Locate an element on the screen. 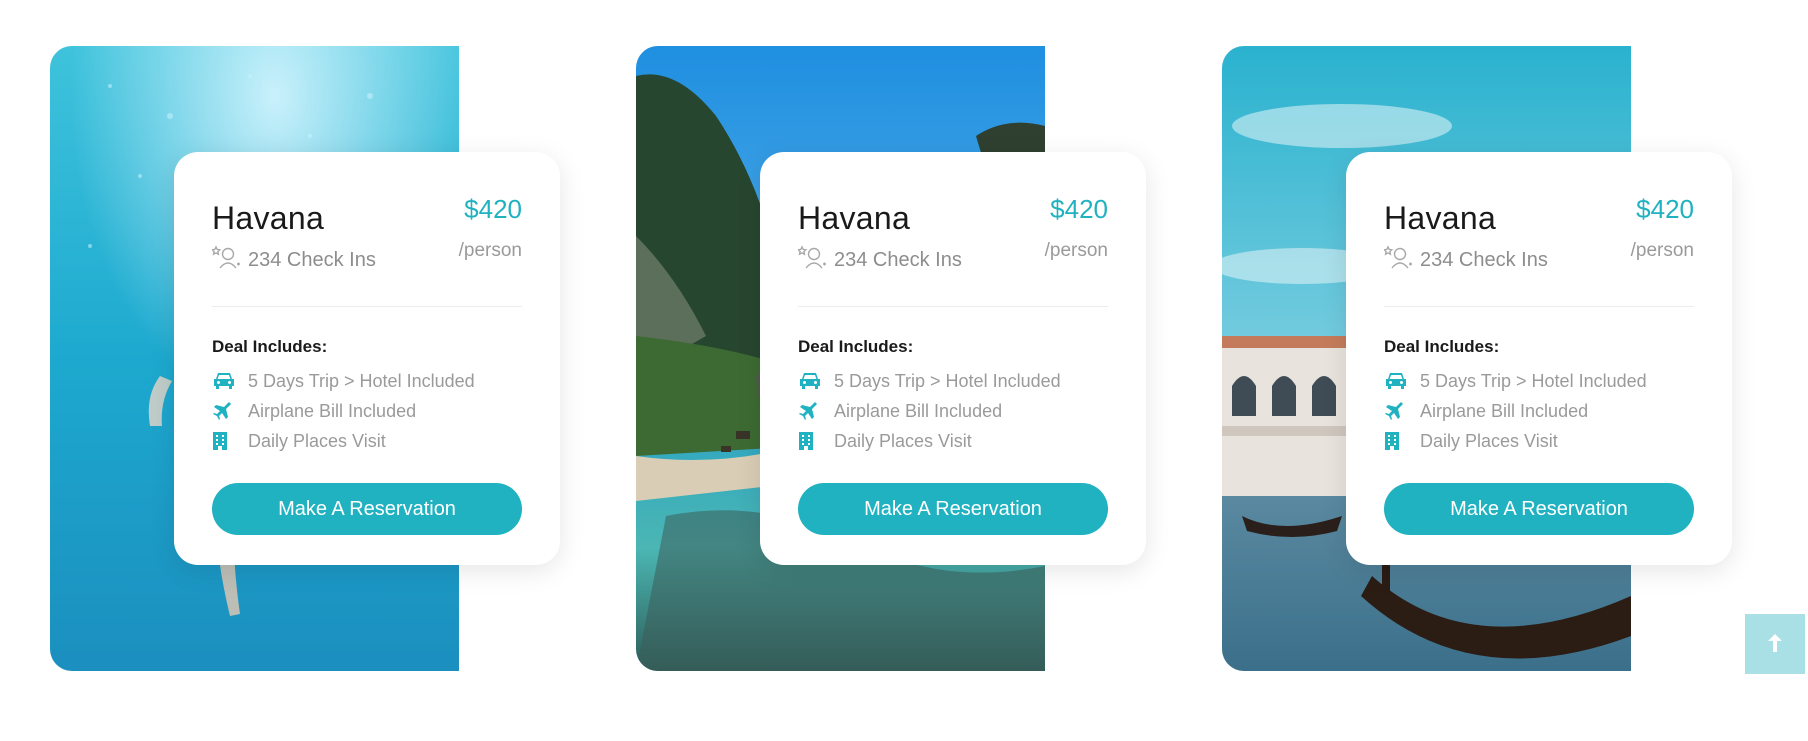 The width and height of the screenshot is (1808, 741). scroll-to-top-button is located at coordinates (1775, 644).